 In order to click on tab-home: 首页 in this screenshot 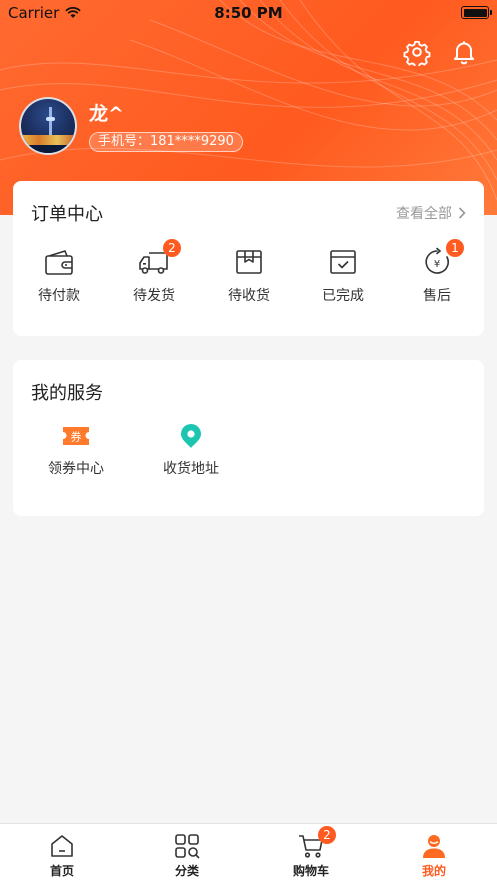, I will do `click(62, 856)`.